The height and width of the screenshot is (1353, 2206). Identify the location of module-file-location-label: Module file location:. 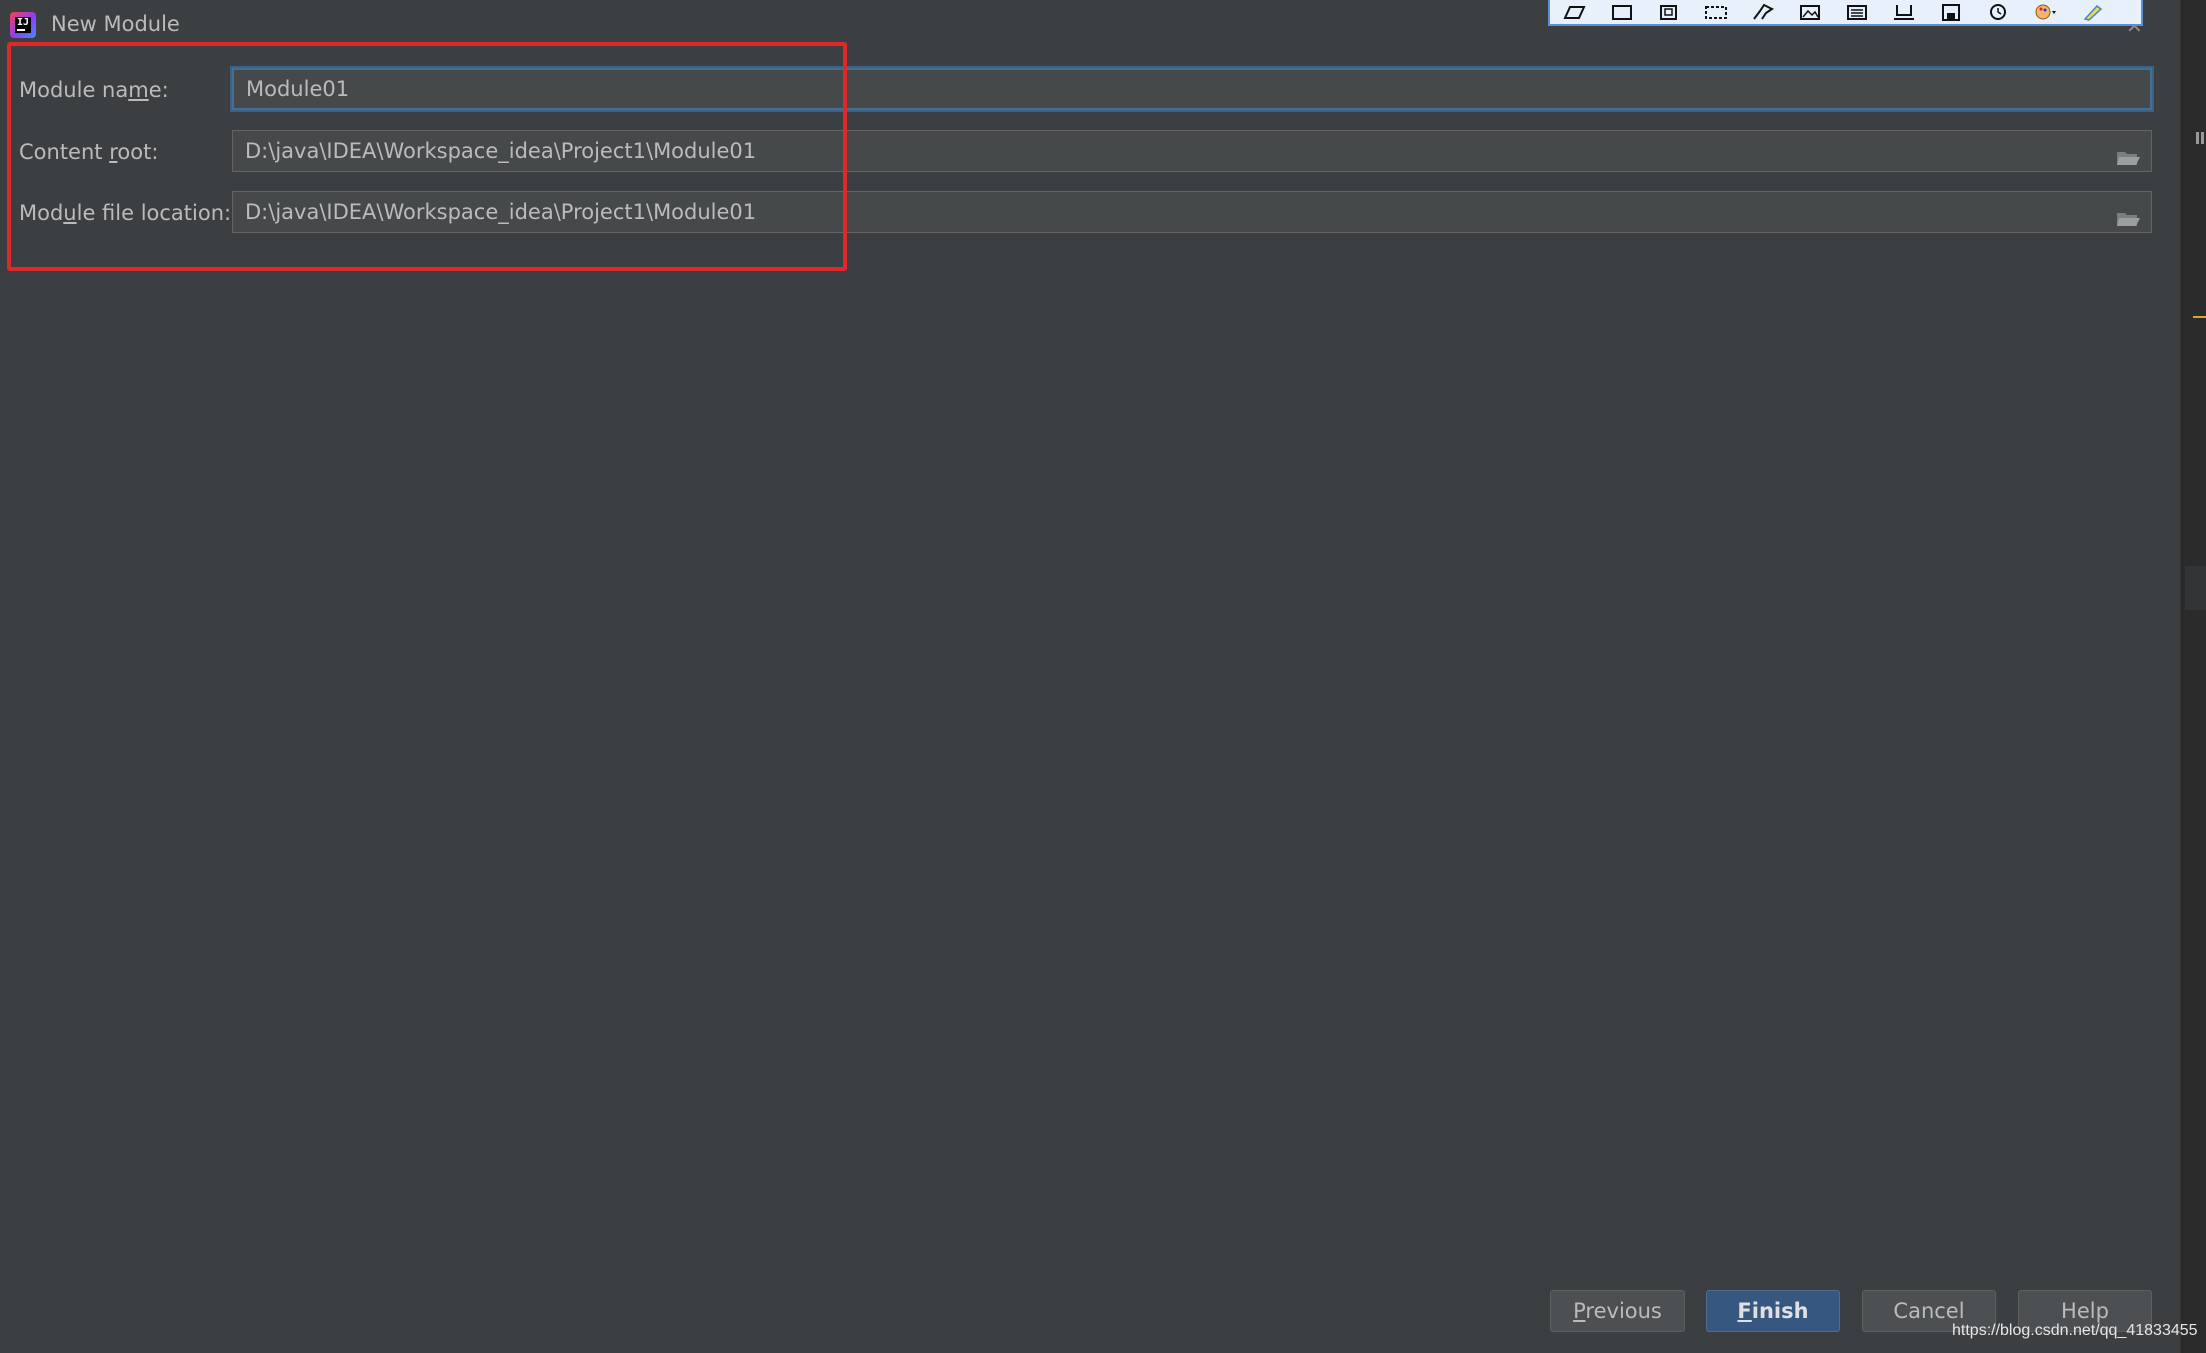
(125, 213).